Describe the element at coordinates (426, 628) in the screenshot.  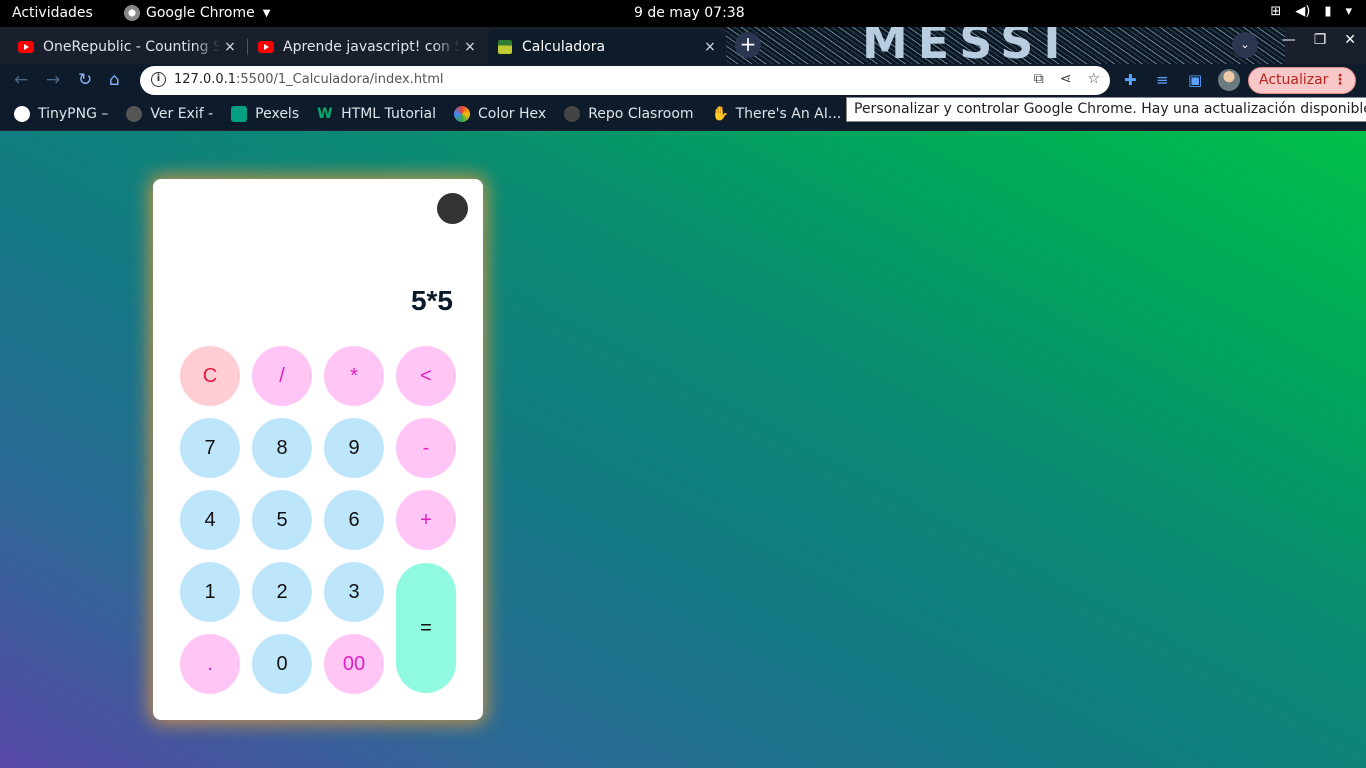
I see `equals-button: =` at that location.